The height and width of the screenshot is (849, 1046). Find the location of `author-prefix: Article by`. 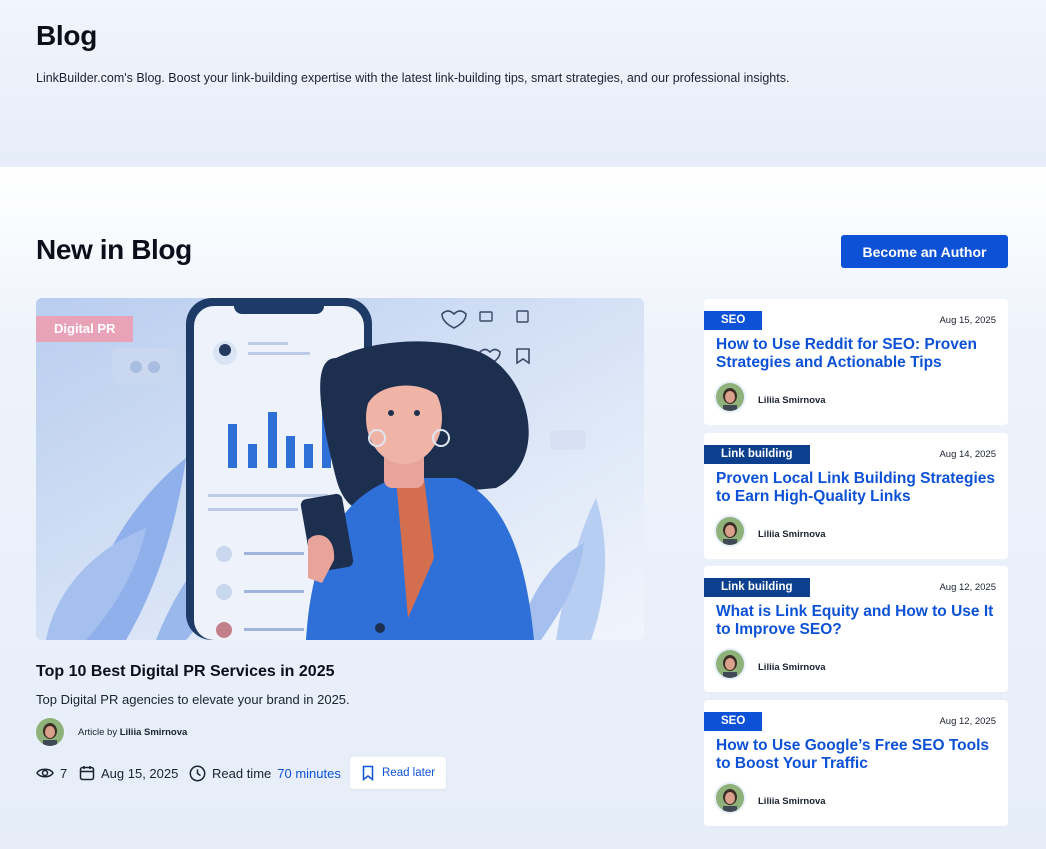

author-prefix: Article by is located at coordinates (98, 732).